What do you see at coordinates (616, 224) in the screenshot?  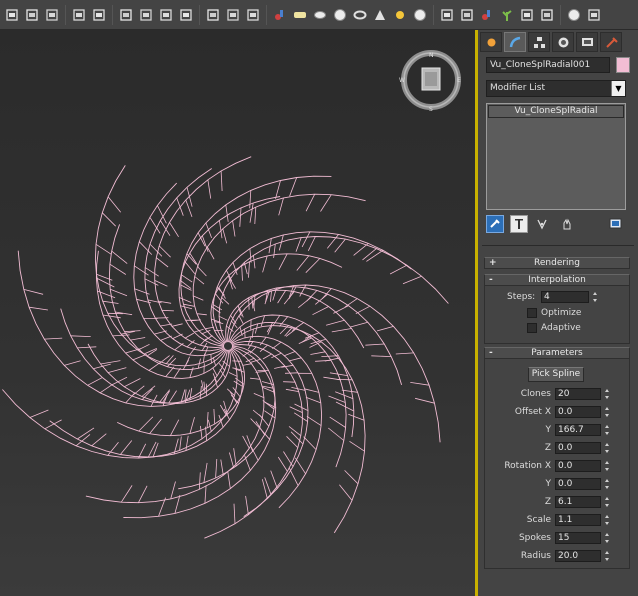 I see `configure-sets-icon` at bounding box center [616, 224].